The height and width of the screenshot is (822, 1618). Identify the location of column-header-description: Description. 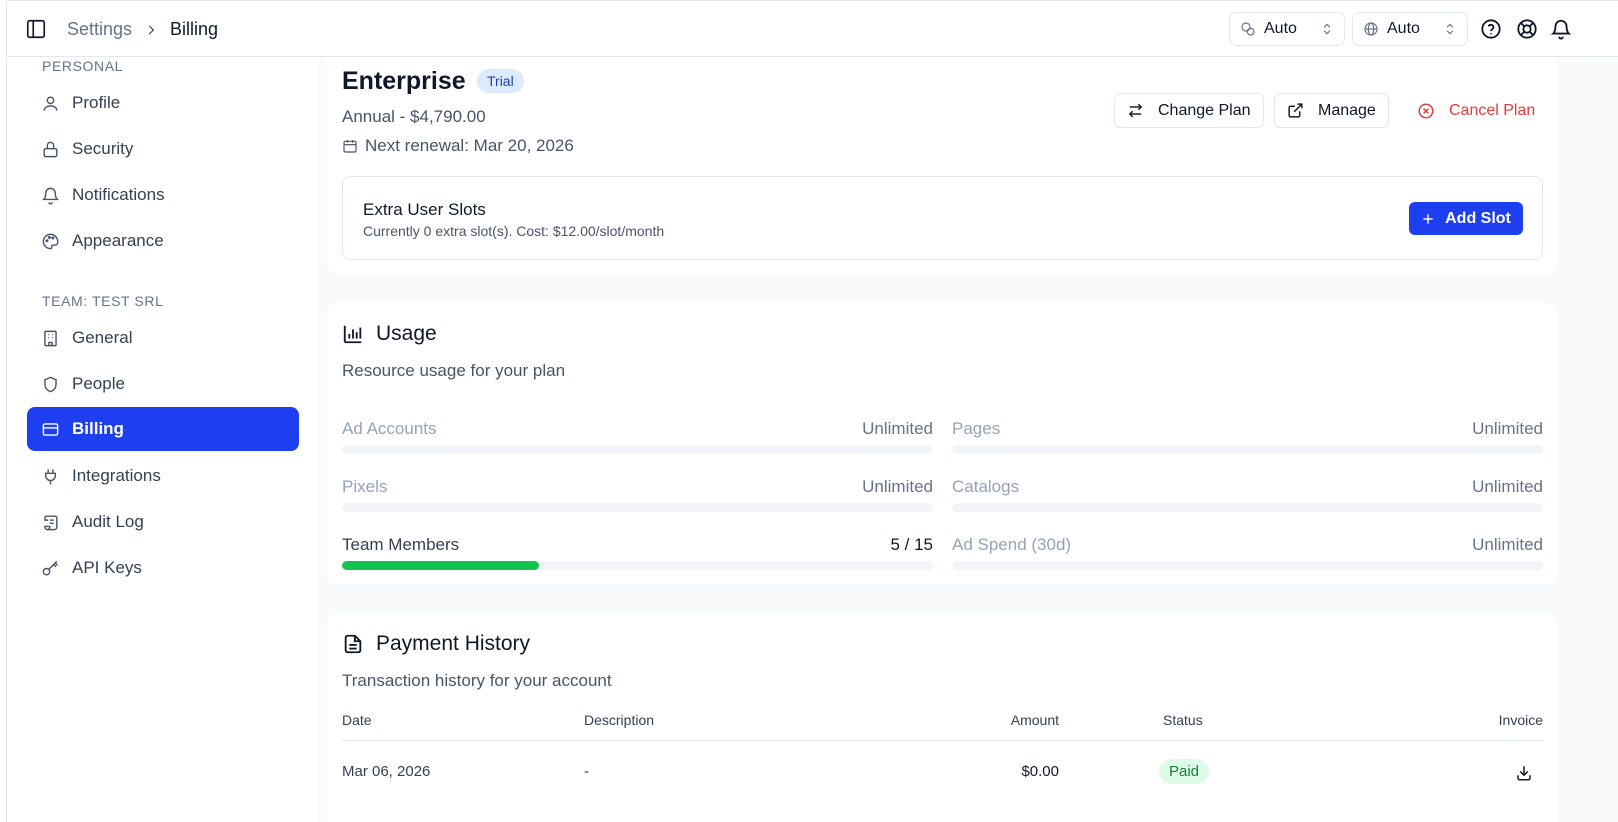
(619, 720).